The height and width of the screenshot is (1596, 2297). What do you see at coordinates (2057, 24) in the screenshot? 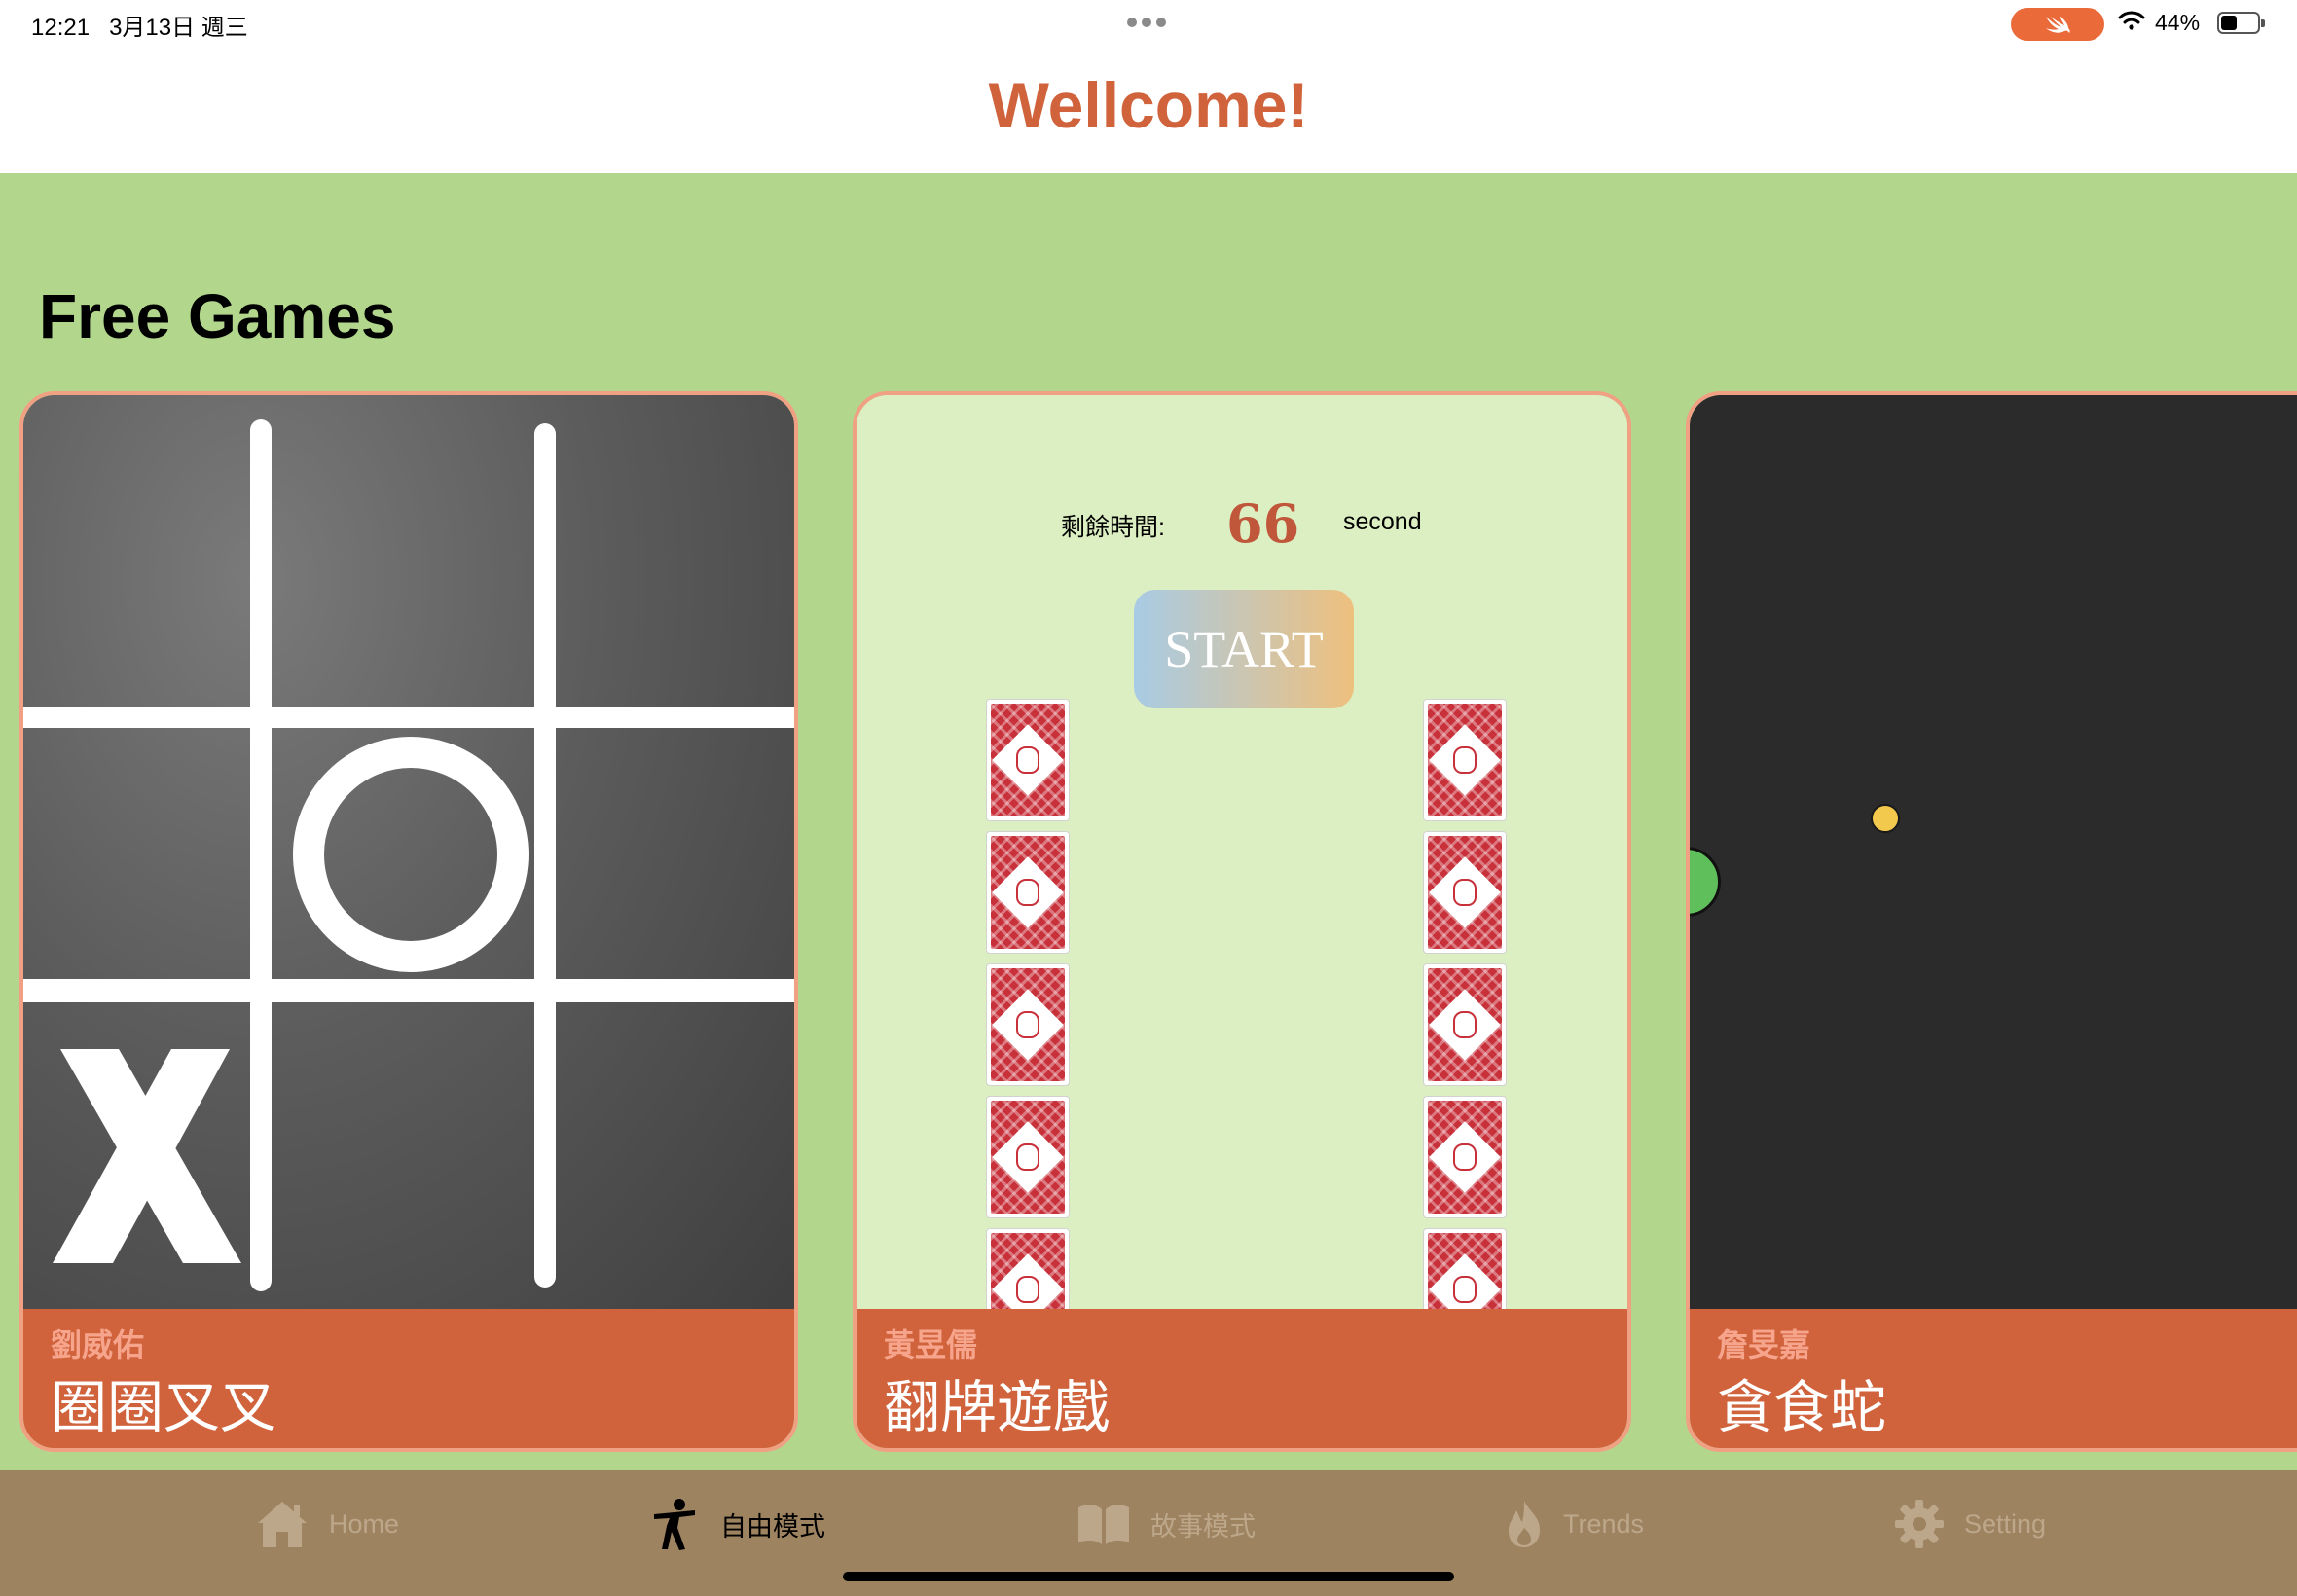
I see `swift-playgrounds-icon` at bounding box center [2057, 24].